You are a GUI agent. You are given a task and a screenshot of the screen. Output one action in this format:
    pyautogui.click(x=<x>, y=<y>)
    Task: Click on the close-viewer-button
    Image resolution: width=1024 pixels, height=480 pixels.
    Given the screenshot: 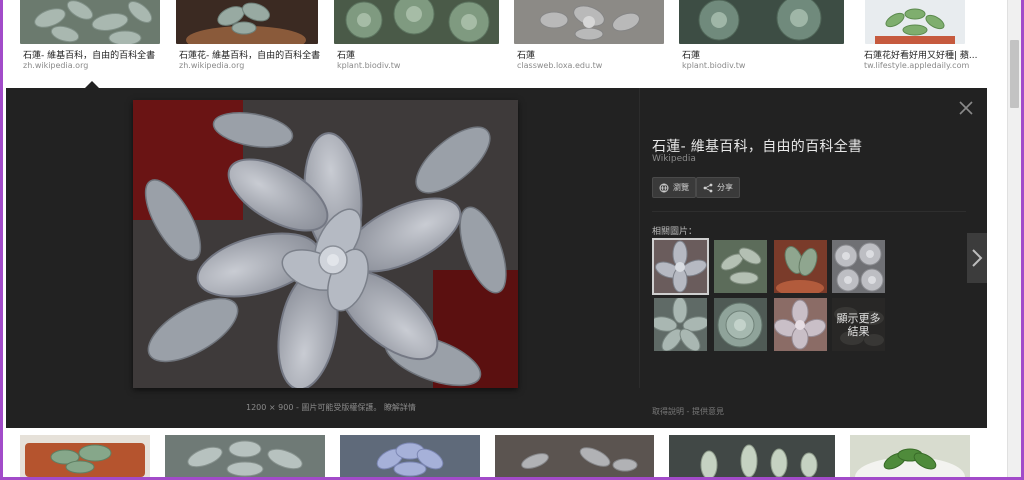 What is the action you would take?
    pyautogui.click(x=966, y=108)
    